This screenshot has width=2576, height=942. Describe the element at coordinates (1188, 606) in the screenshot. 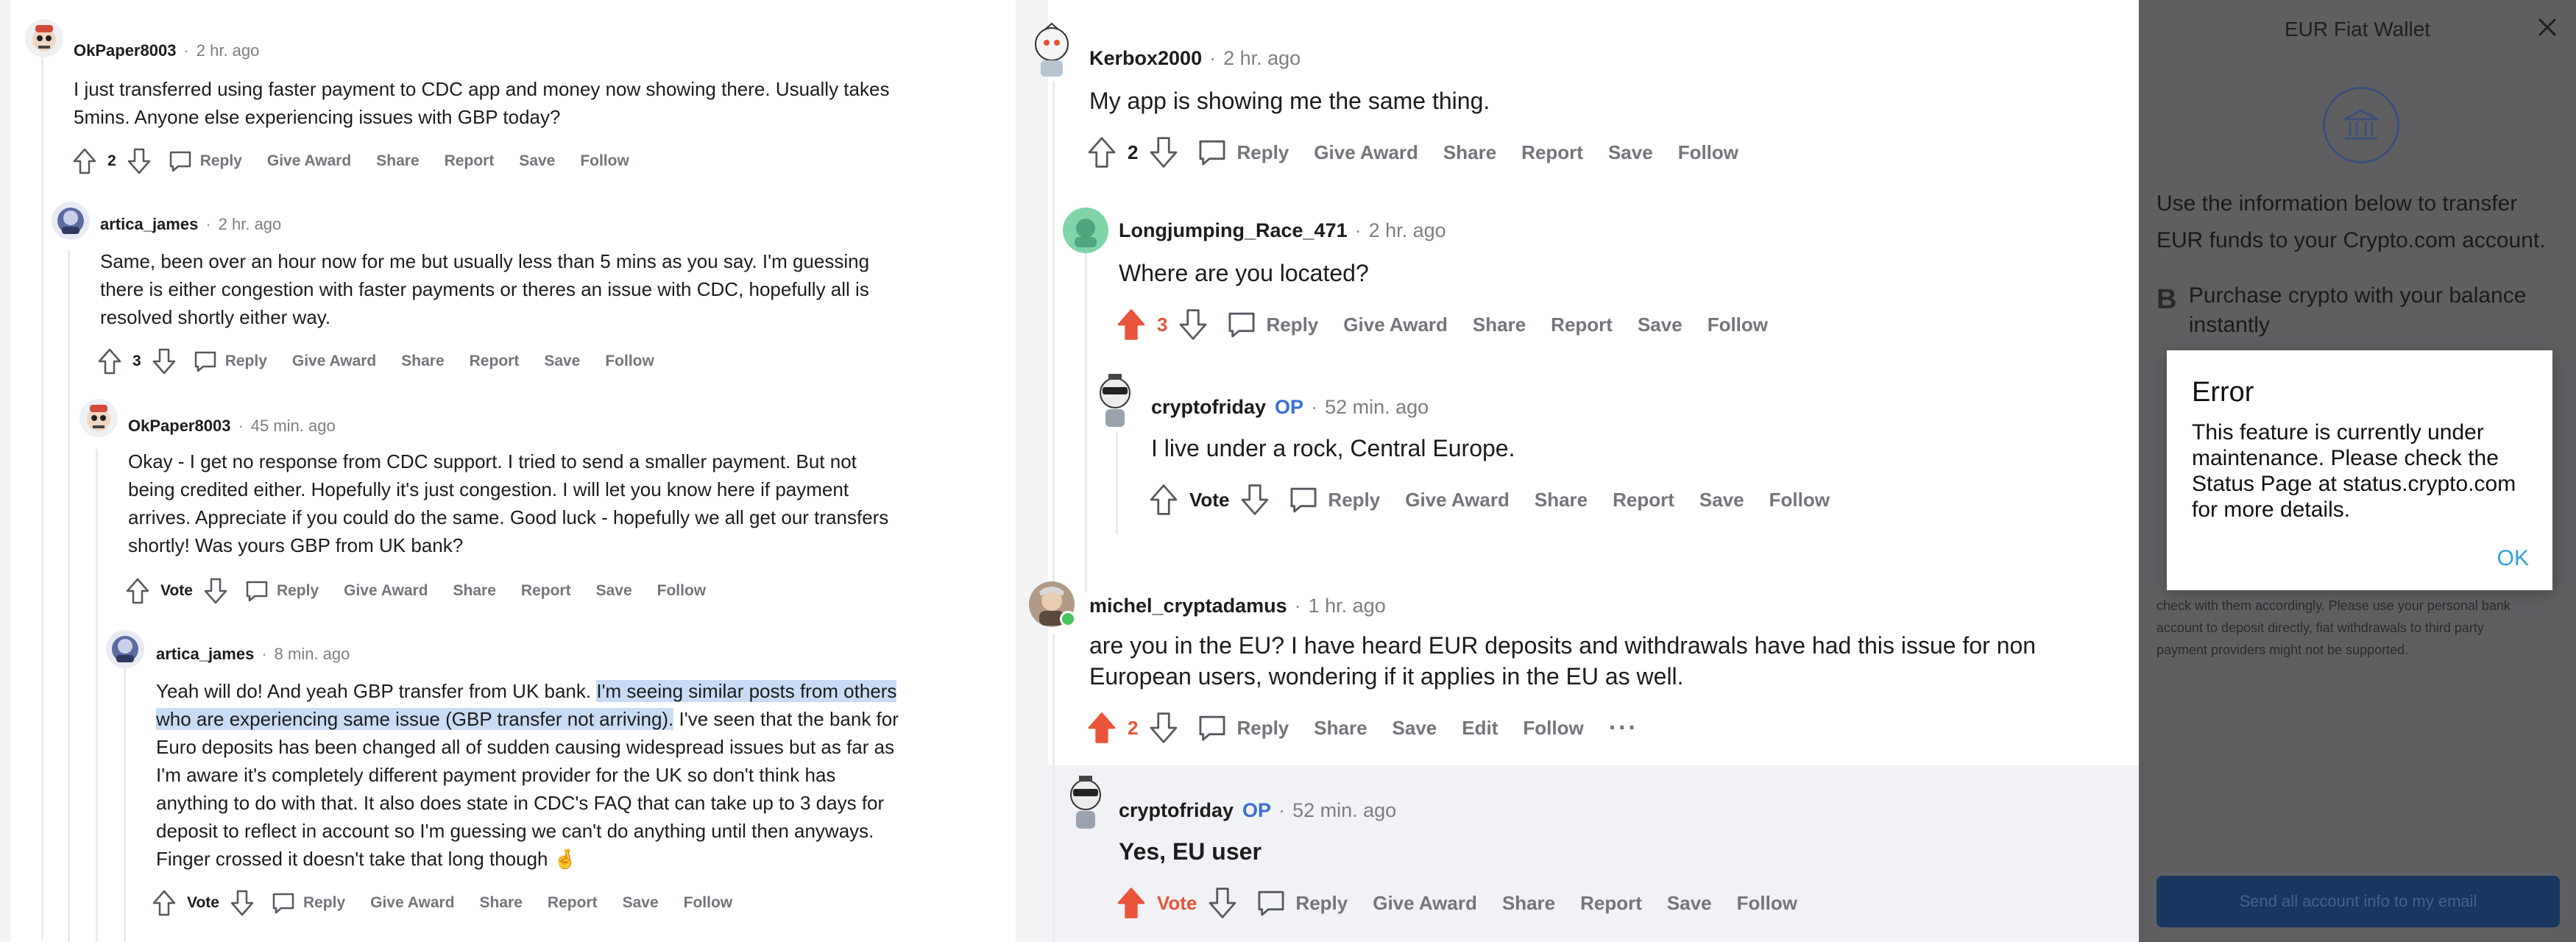

I see `username: michel_cryptadamus` at that location.